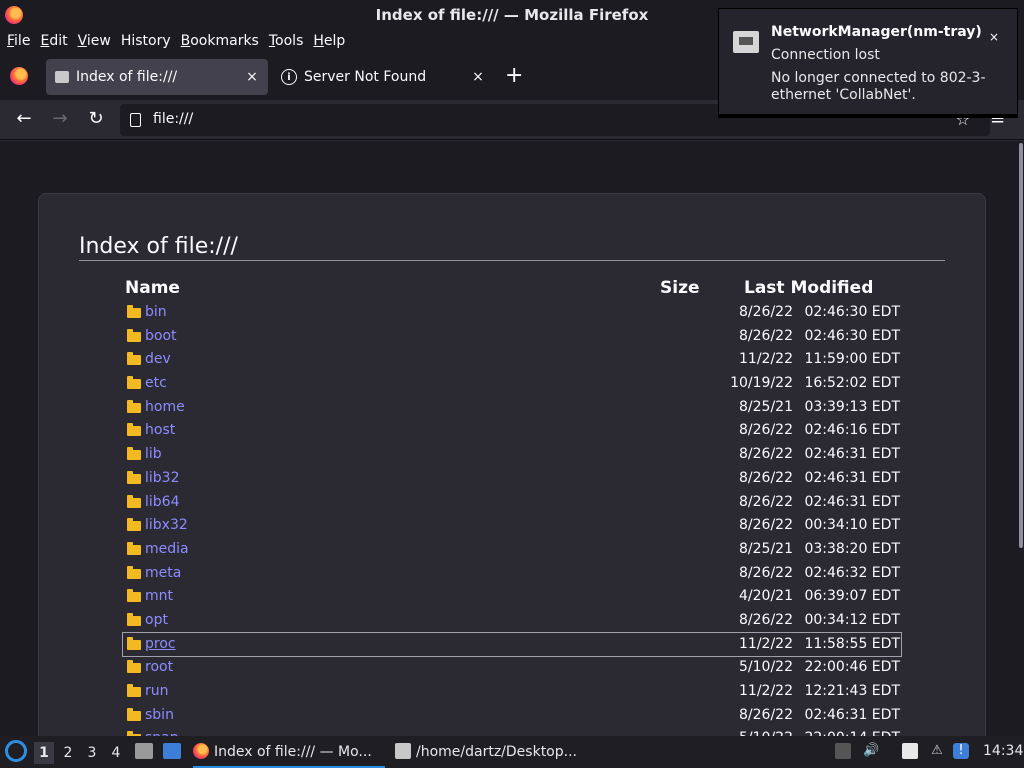  I want to click on firefox-icon, so click(201, 751).